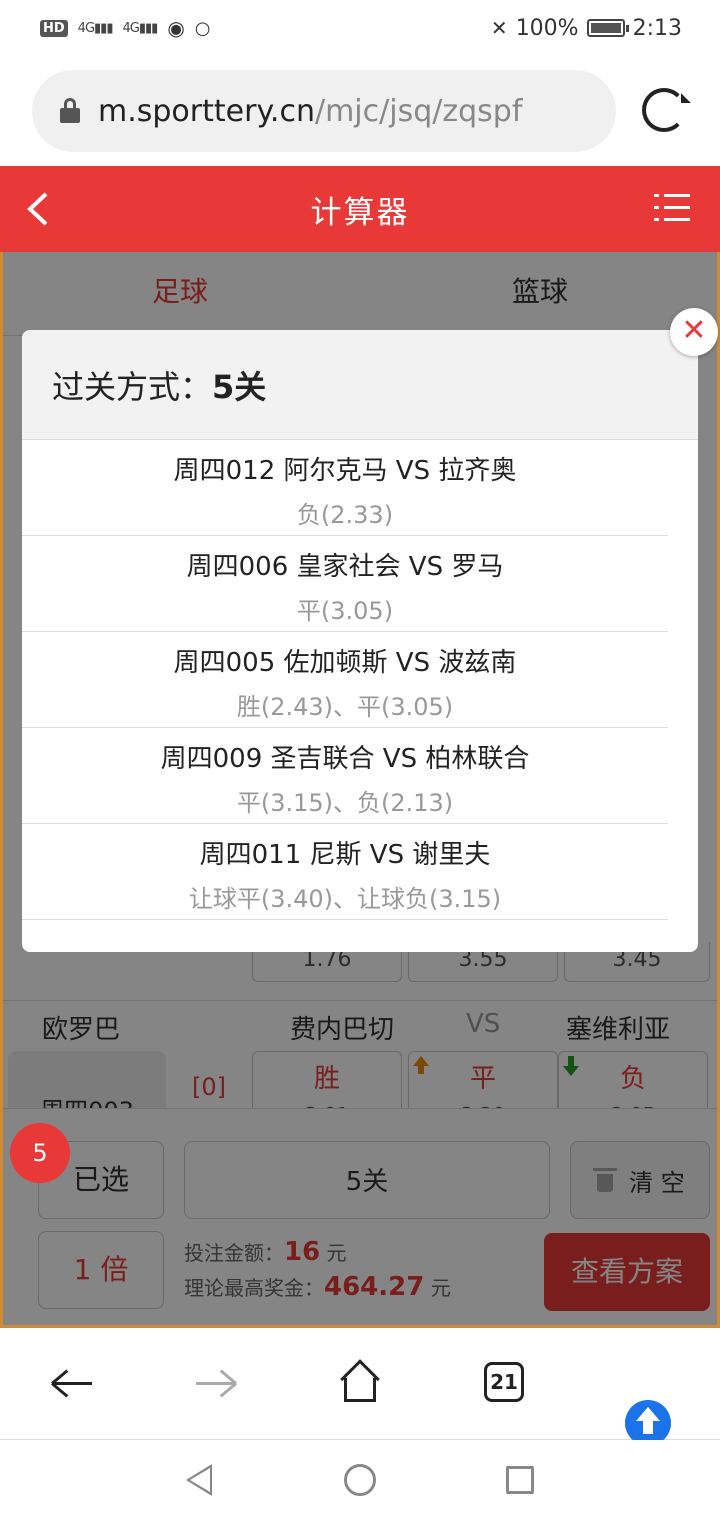 The image size is (720, 1520). I want to click on list-item: 周四012 阿尔克马 VS 拉齐奥 负(2.33), so click(345, 488).